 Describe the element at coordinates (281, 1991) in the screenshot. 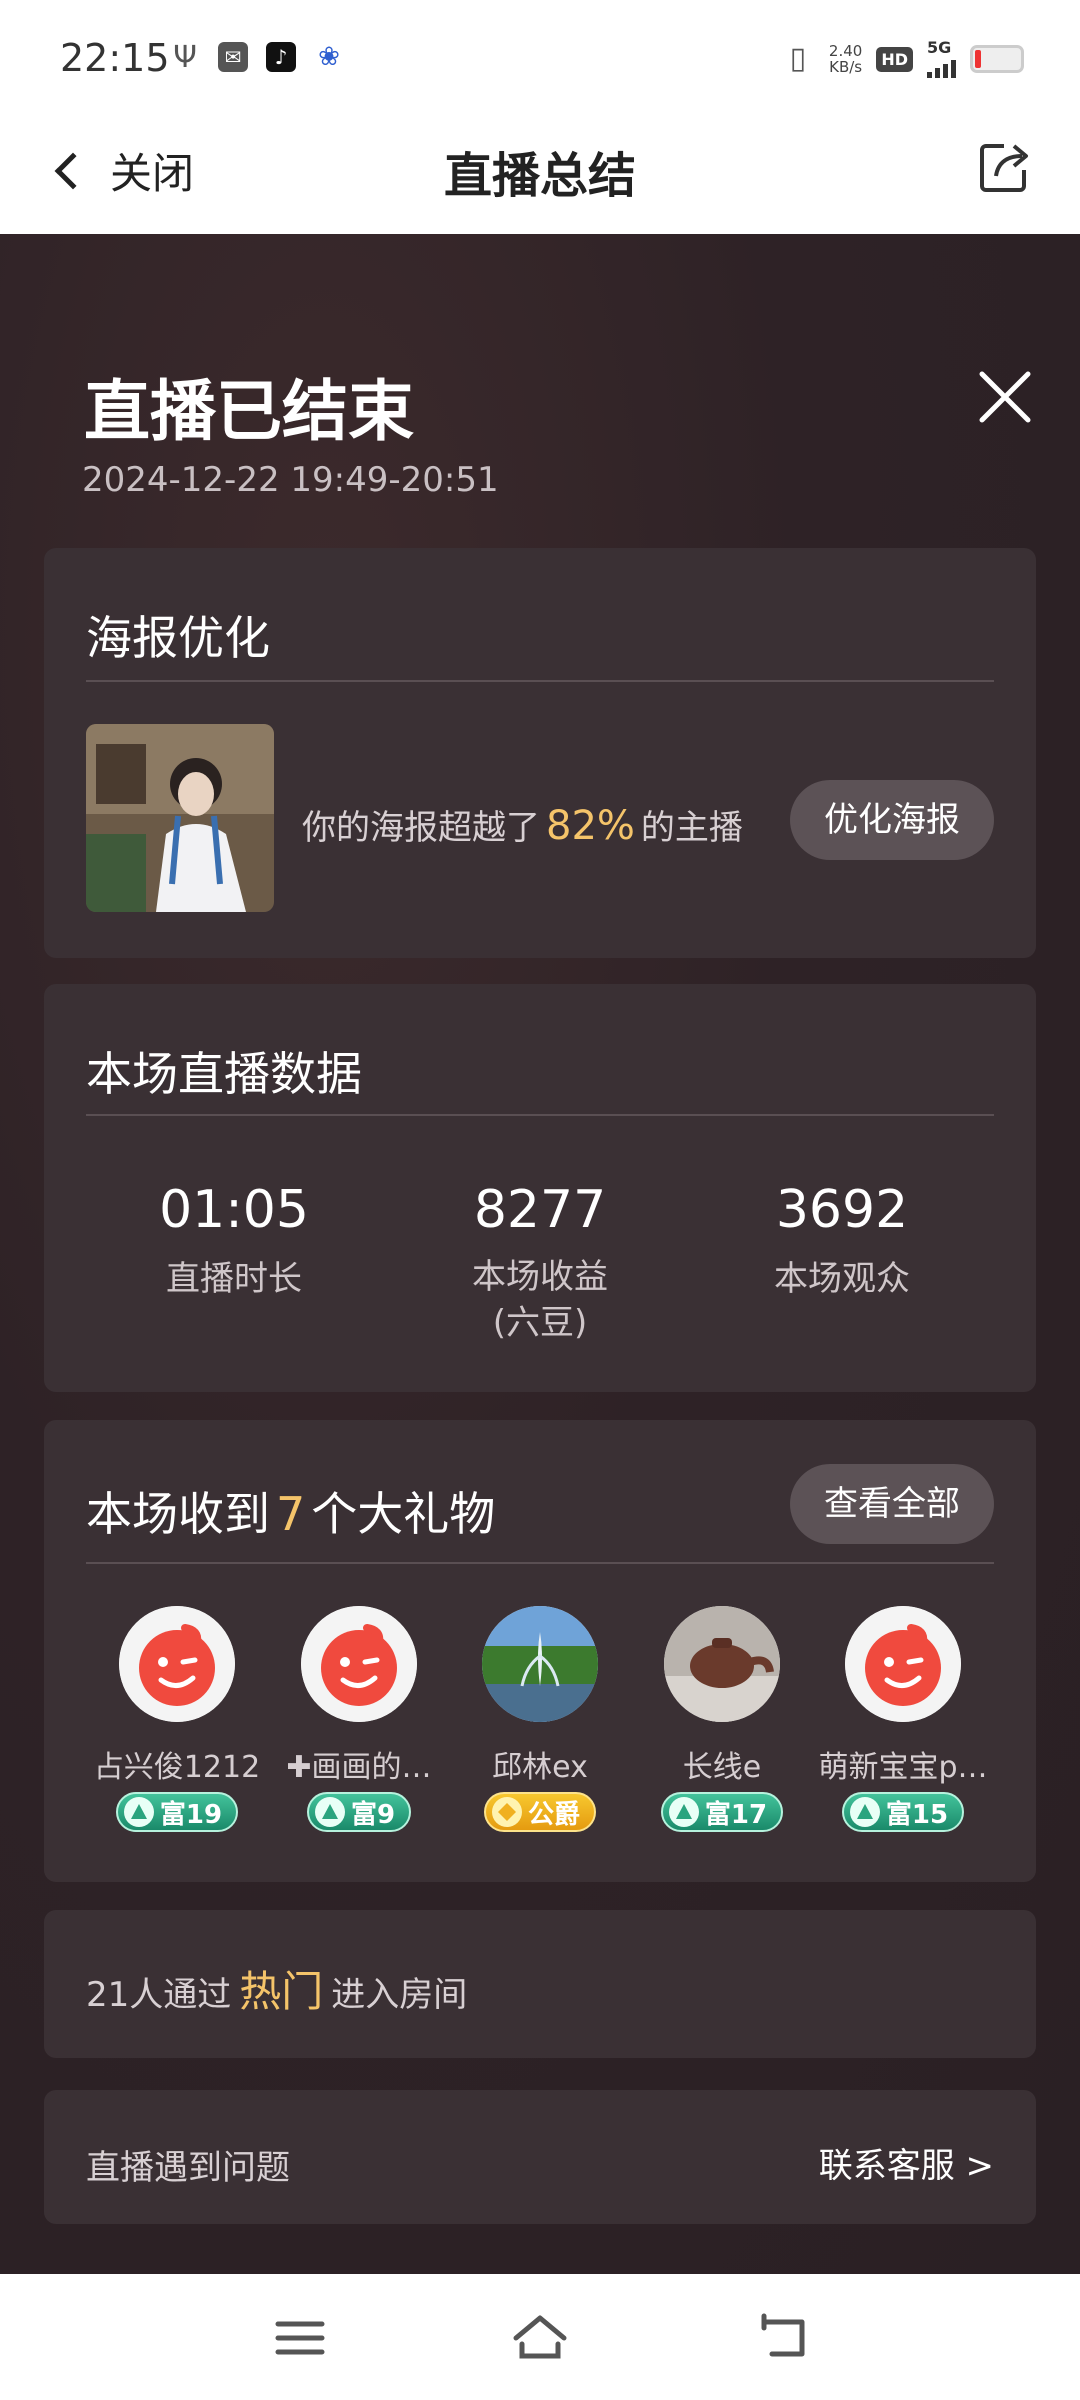

I see `hot-highlight: 热门` at that location.